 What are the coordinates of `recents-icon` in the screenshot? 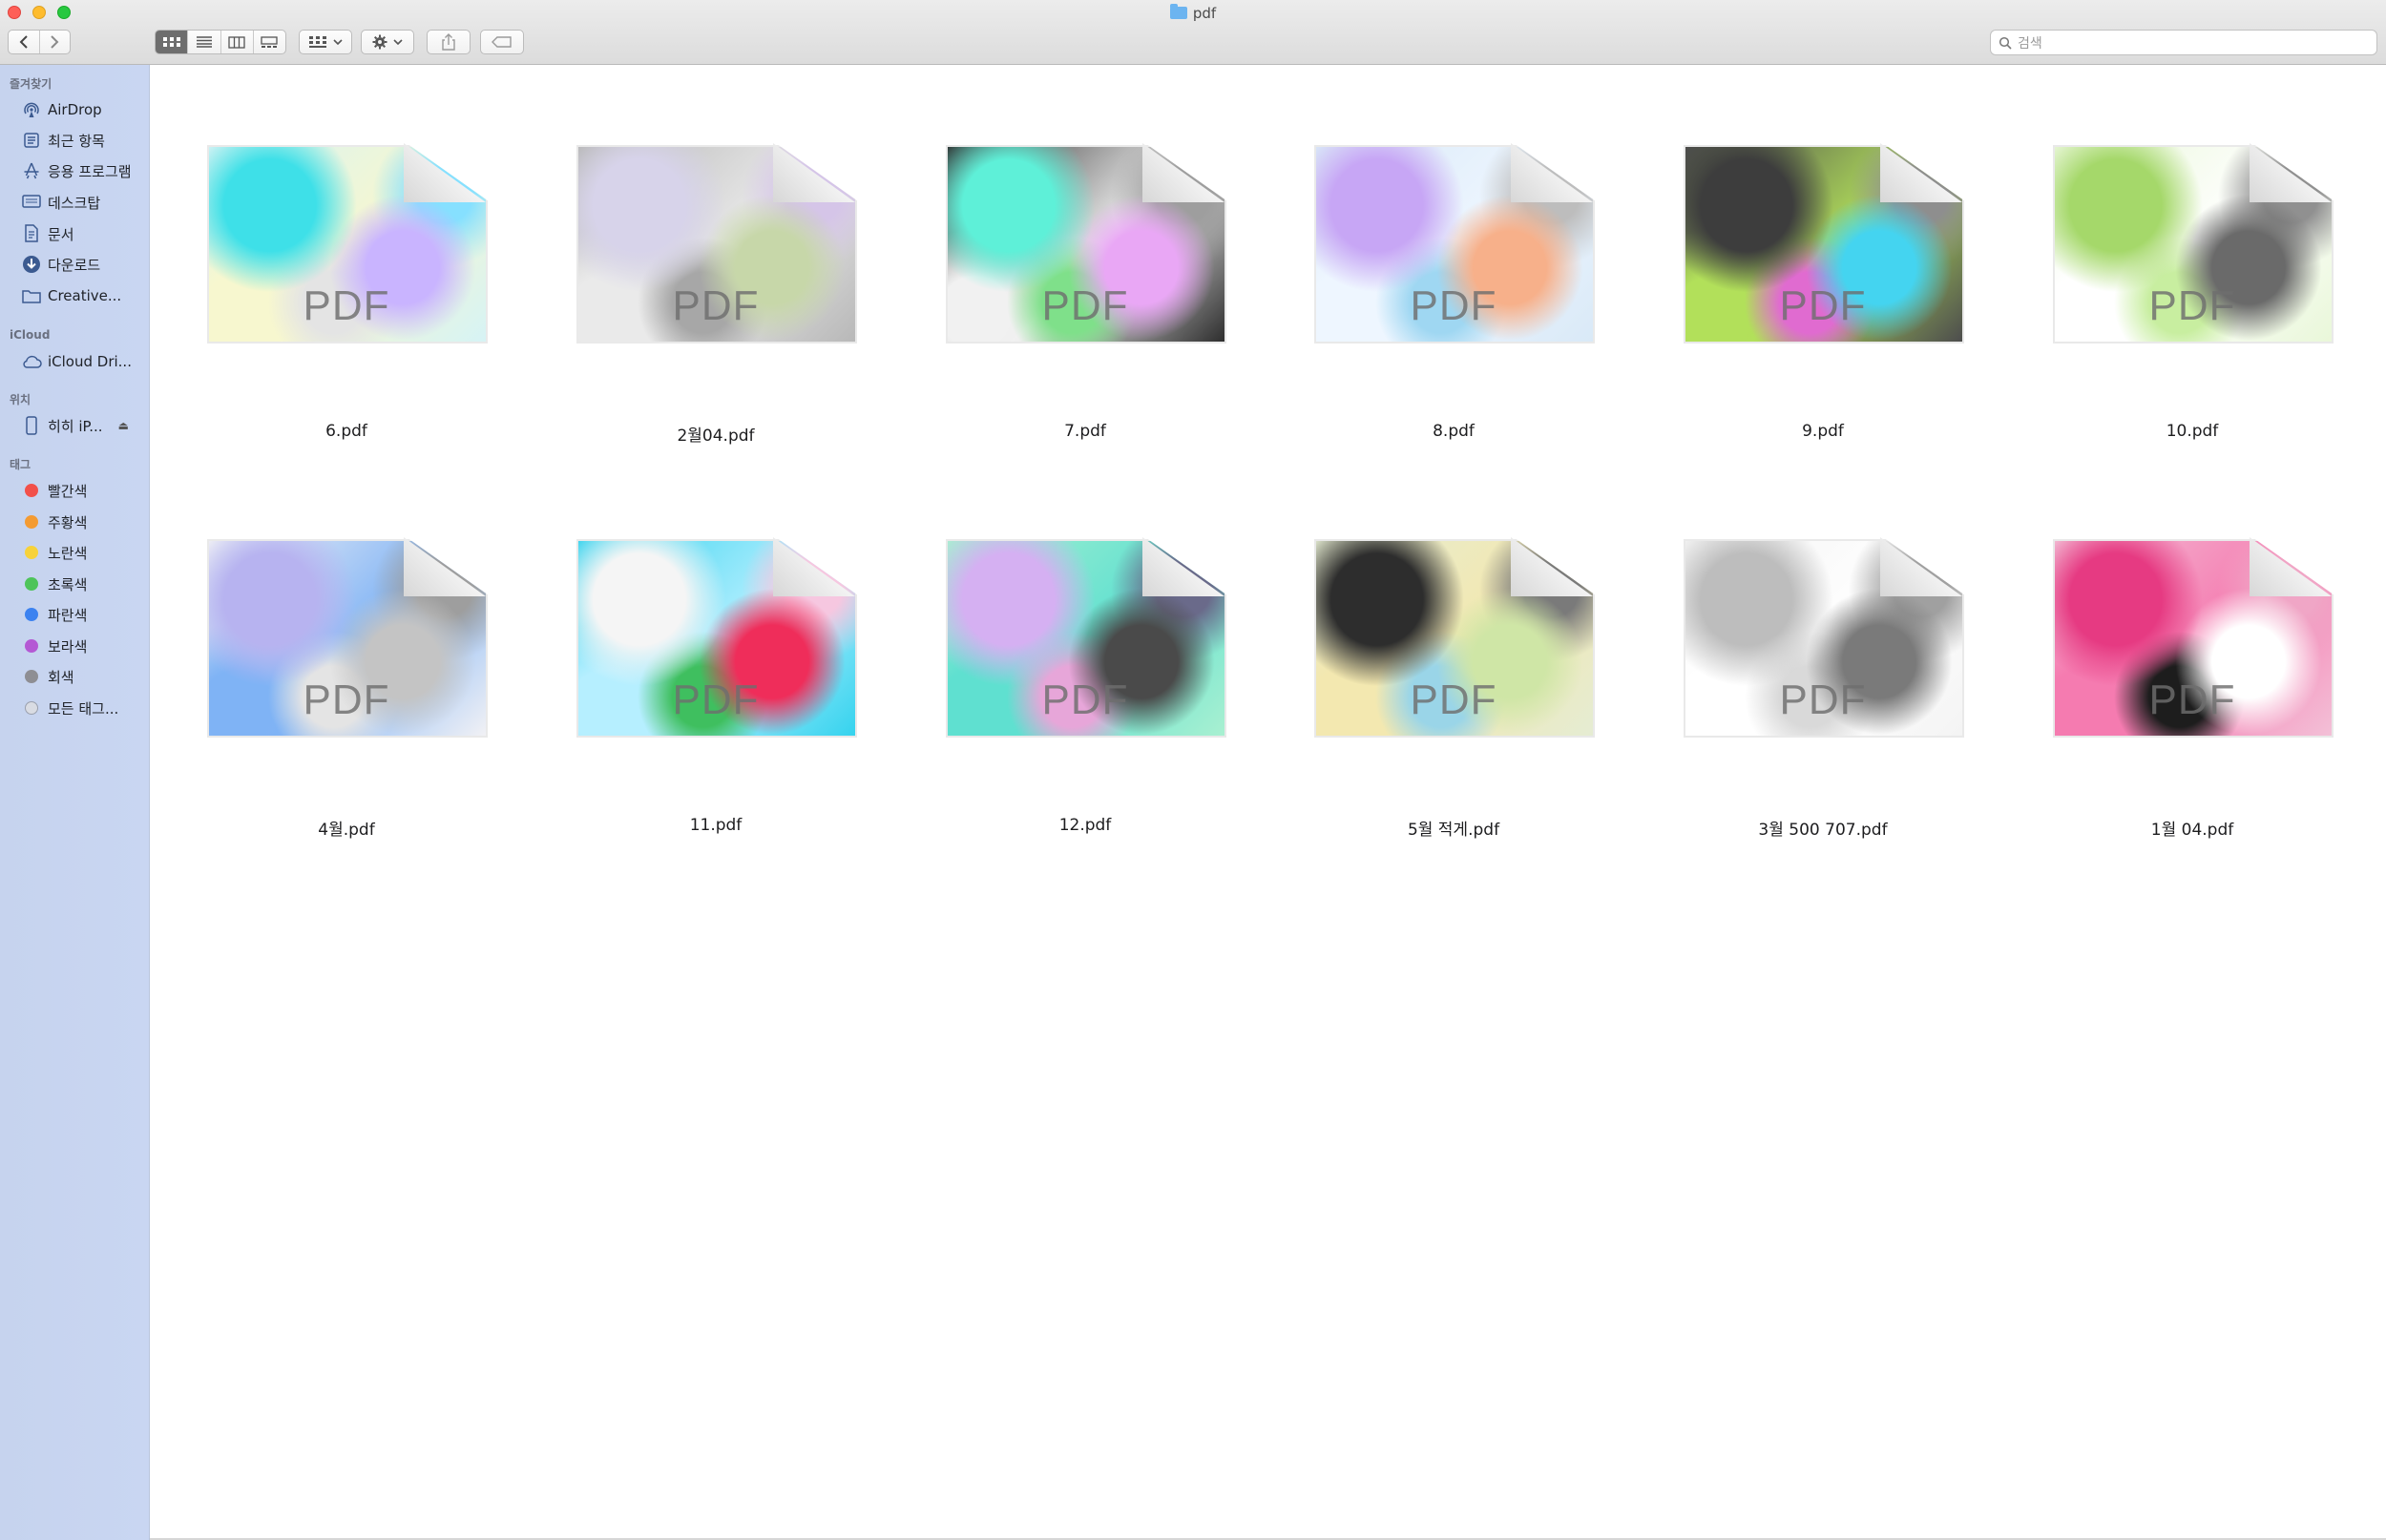 It's located at (31, 140).